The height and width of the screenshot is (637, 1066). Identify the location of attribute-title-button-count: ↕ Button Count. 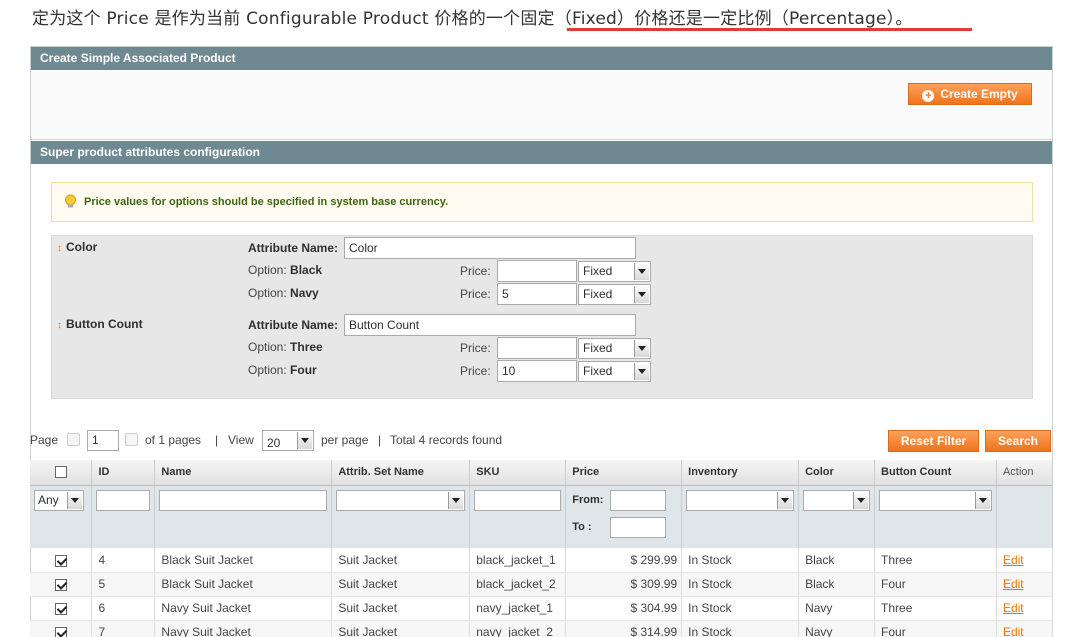
(100, 324).